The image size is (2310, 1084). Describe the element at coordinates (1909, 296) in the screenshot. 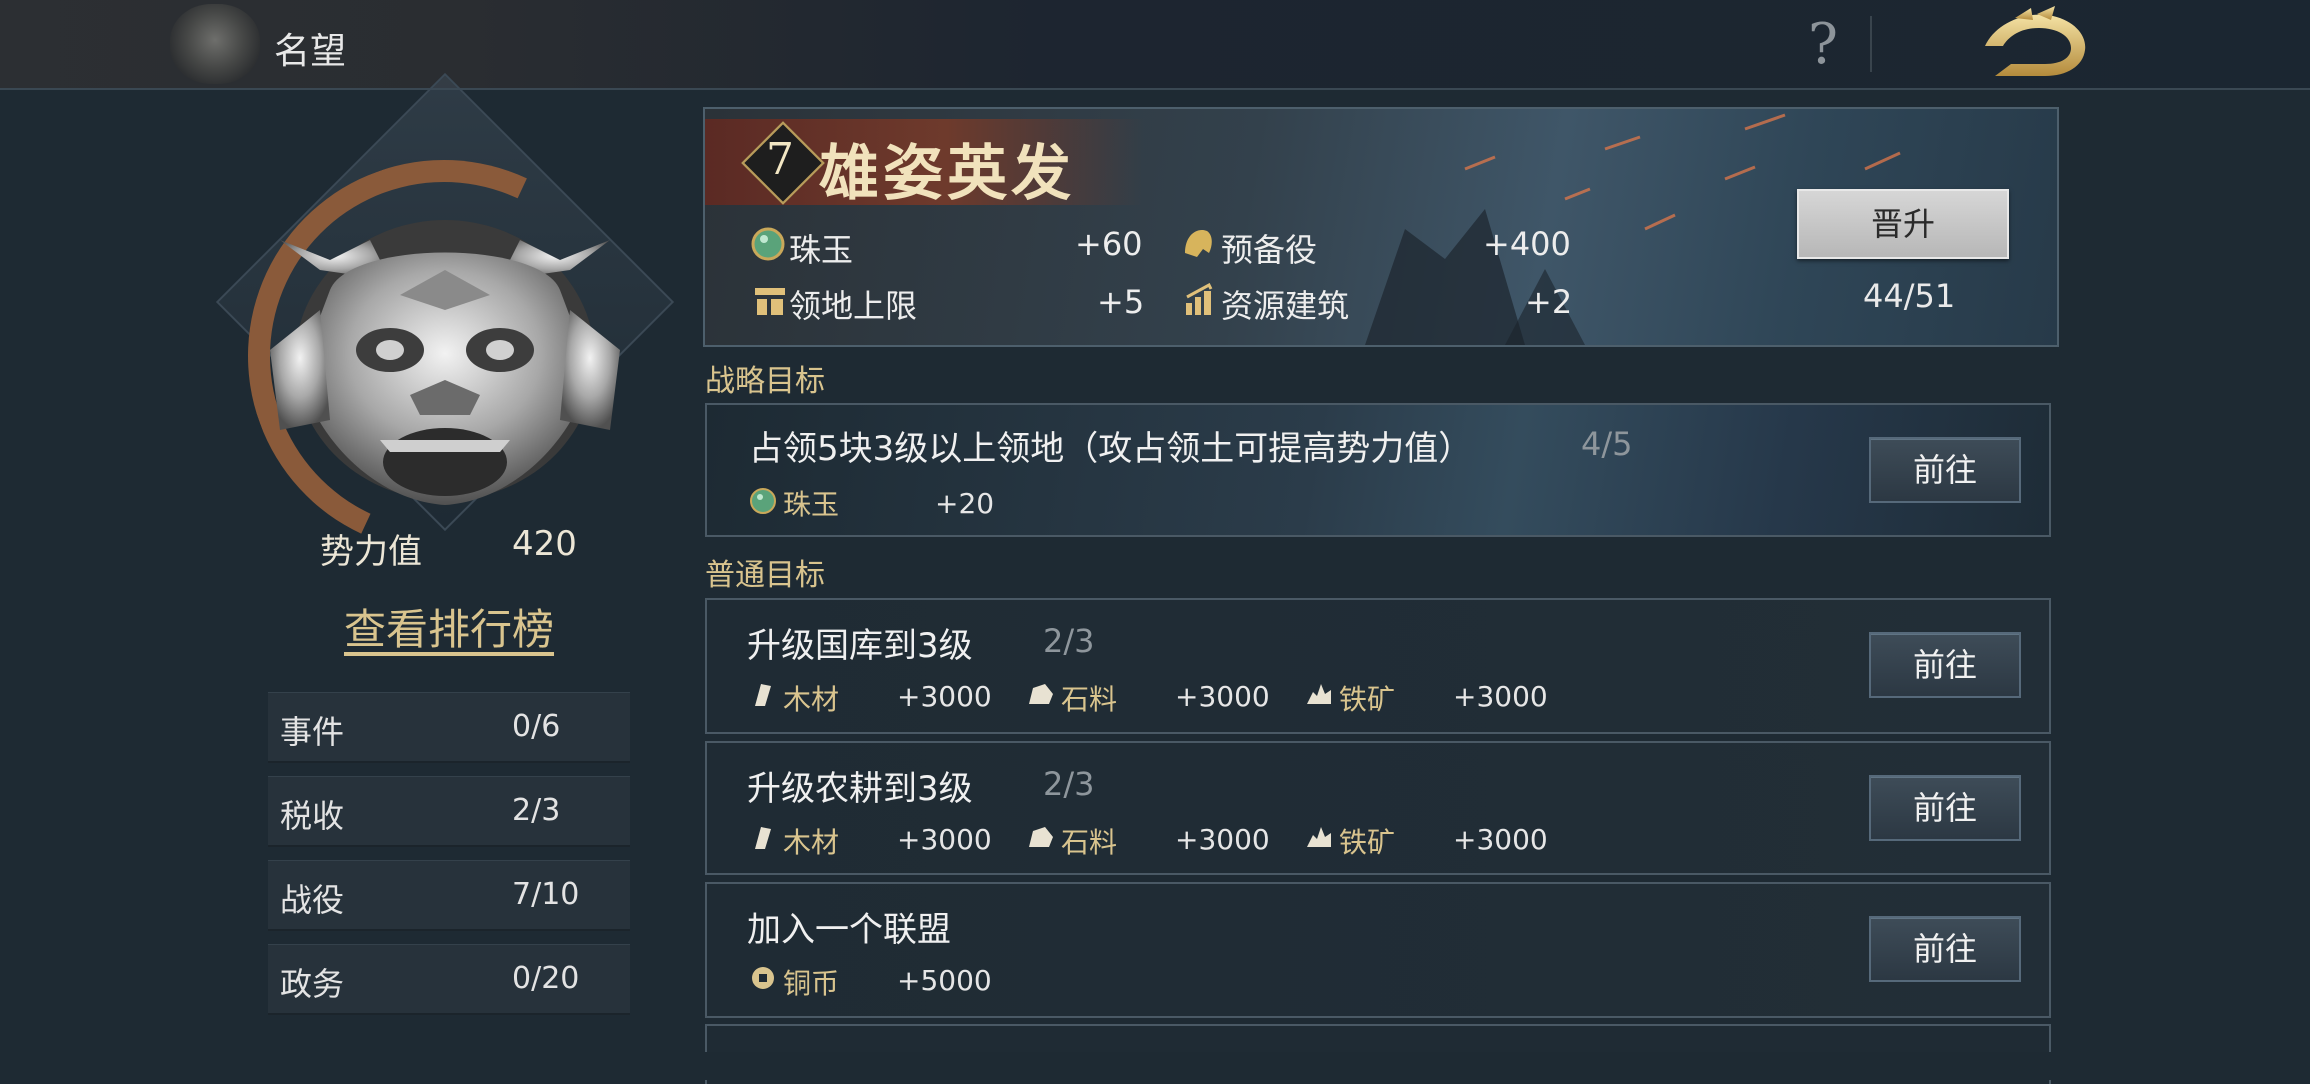

I see `promote-progress: 44/51` at that location.